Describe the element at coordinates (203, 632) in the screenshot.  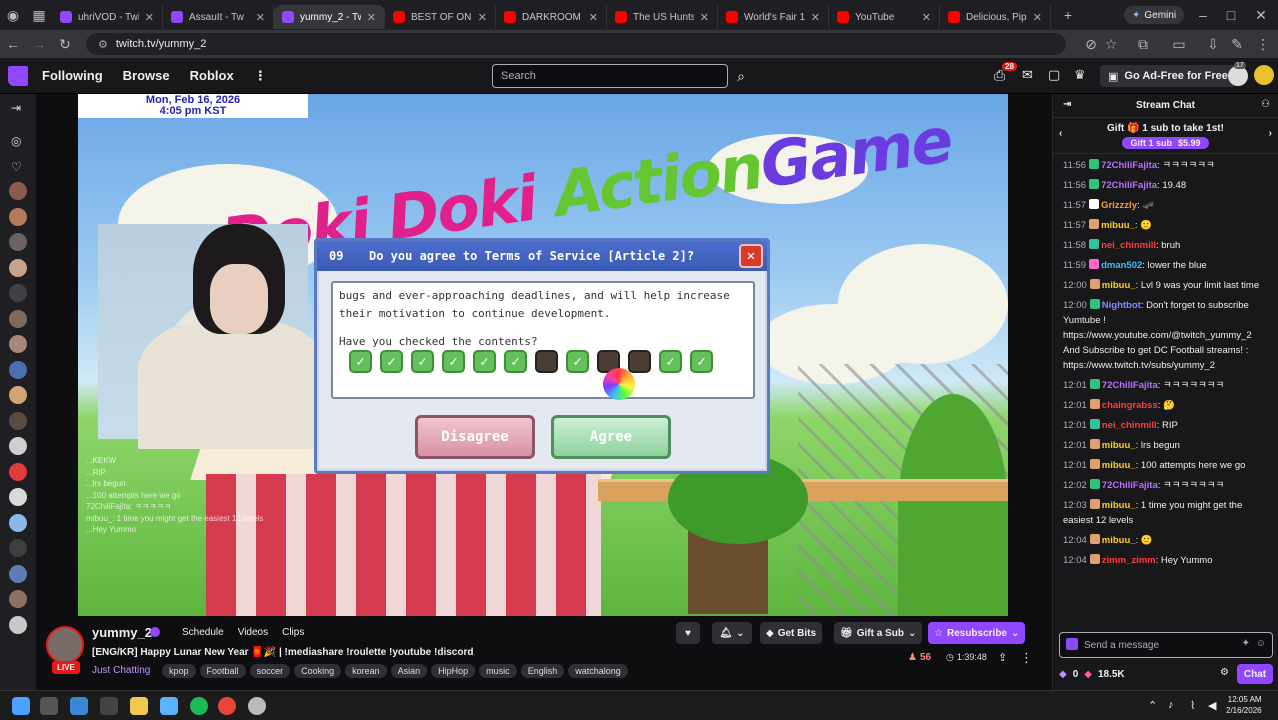
I see `channel-tab-schedule: Schedule` at that location.